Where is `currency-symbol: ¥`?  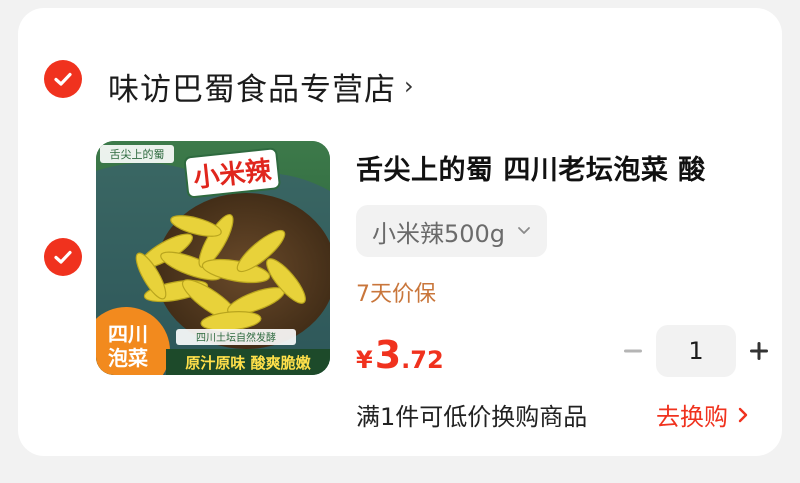
currency-symbol: ¥ is located at coordinates (364, 360).